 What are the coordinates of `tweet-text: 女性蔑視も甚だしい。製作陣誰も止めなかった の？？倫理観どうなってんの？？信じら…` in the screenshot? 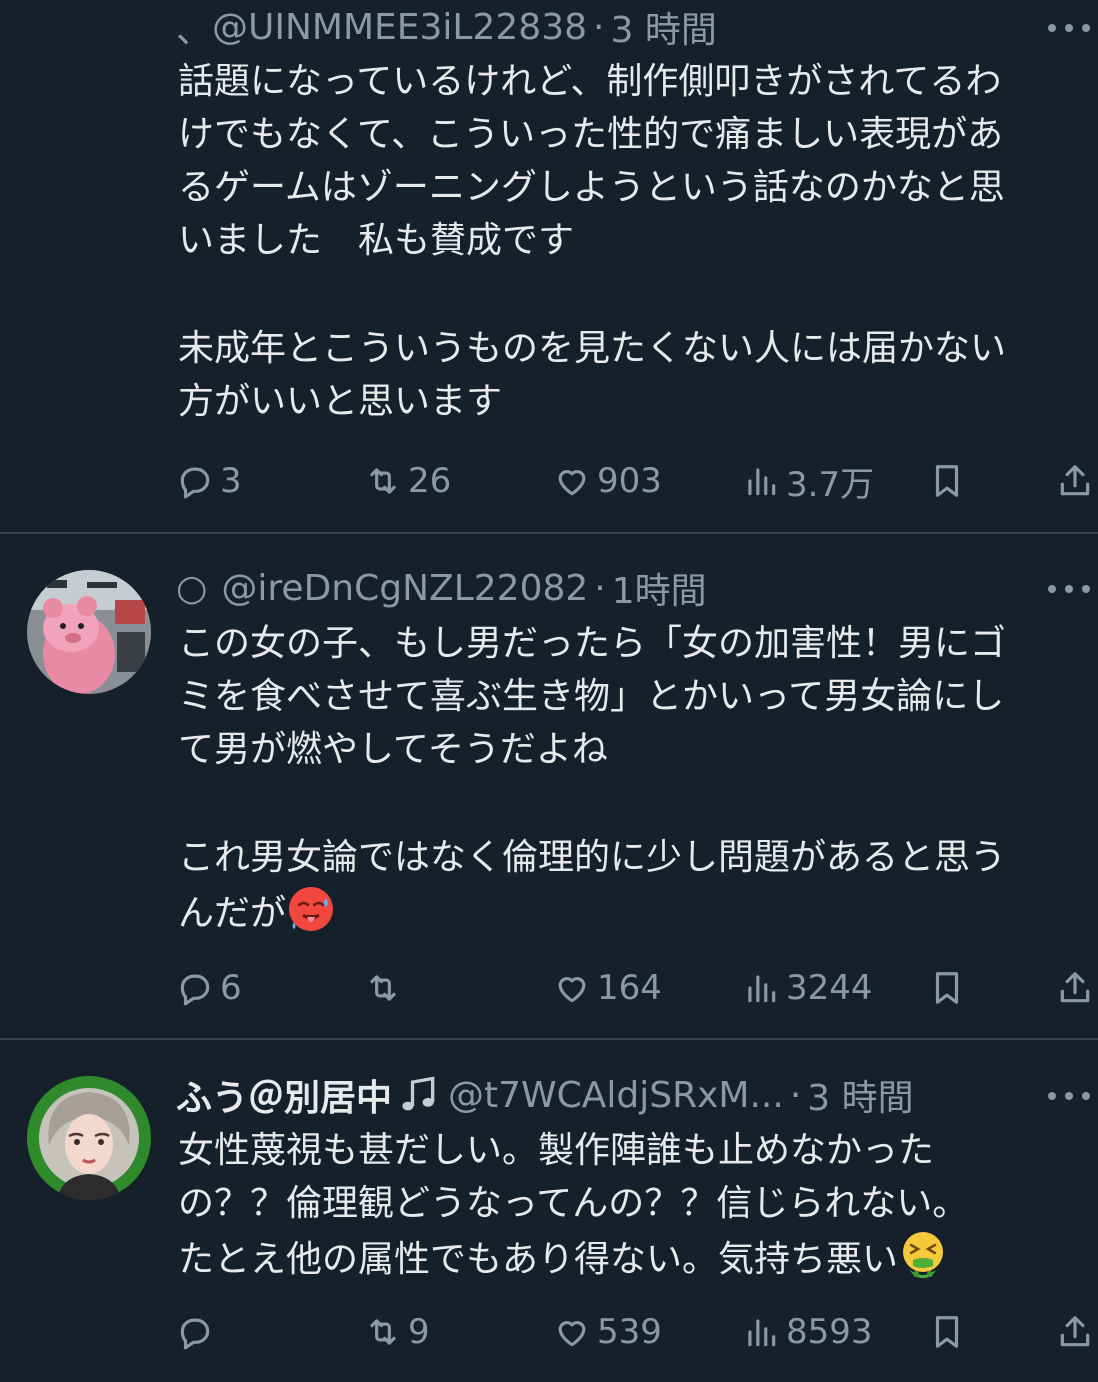 It's located at (630, 1203).